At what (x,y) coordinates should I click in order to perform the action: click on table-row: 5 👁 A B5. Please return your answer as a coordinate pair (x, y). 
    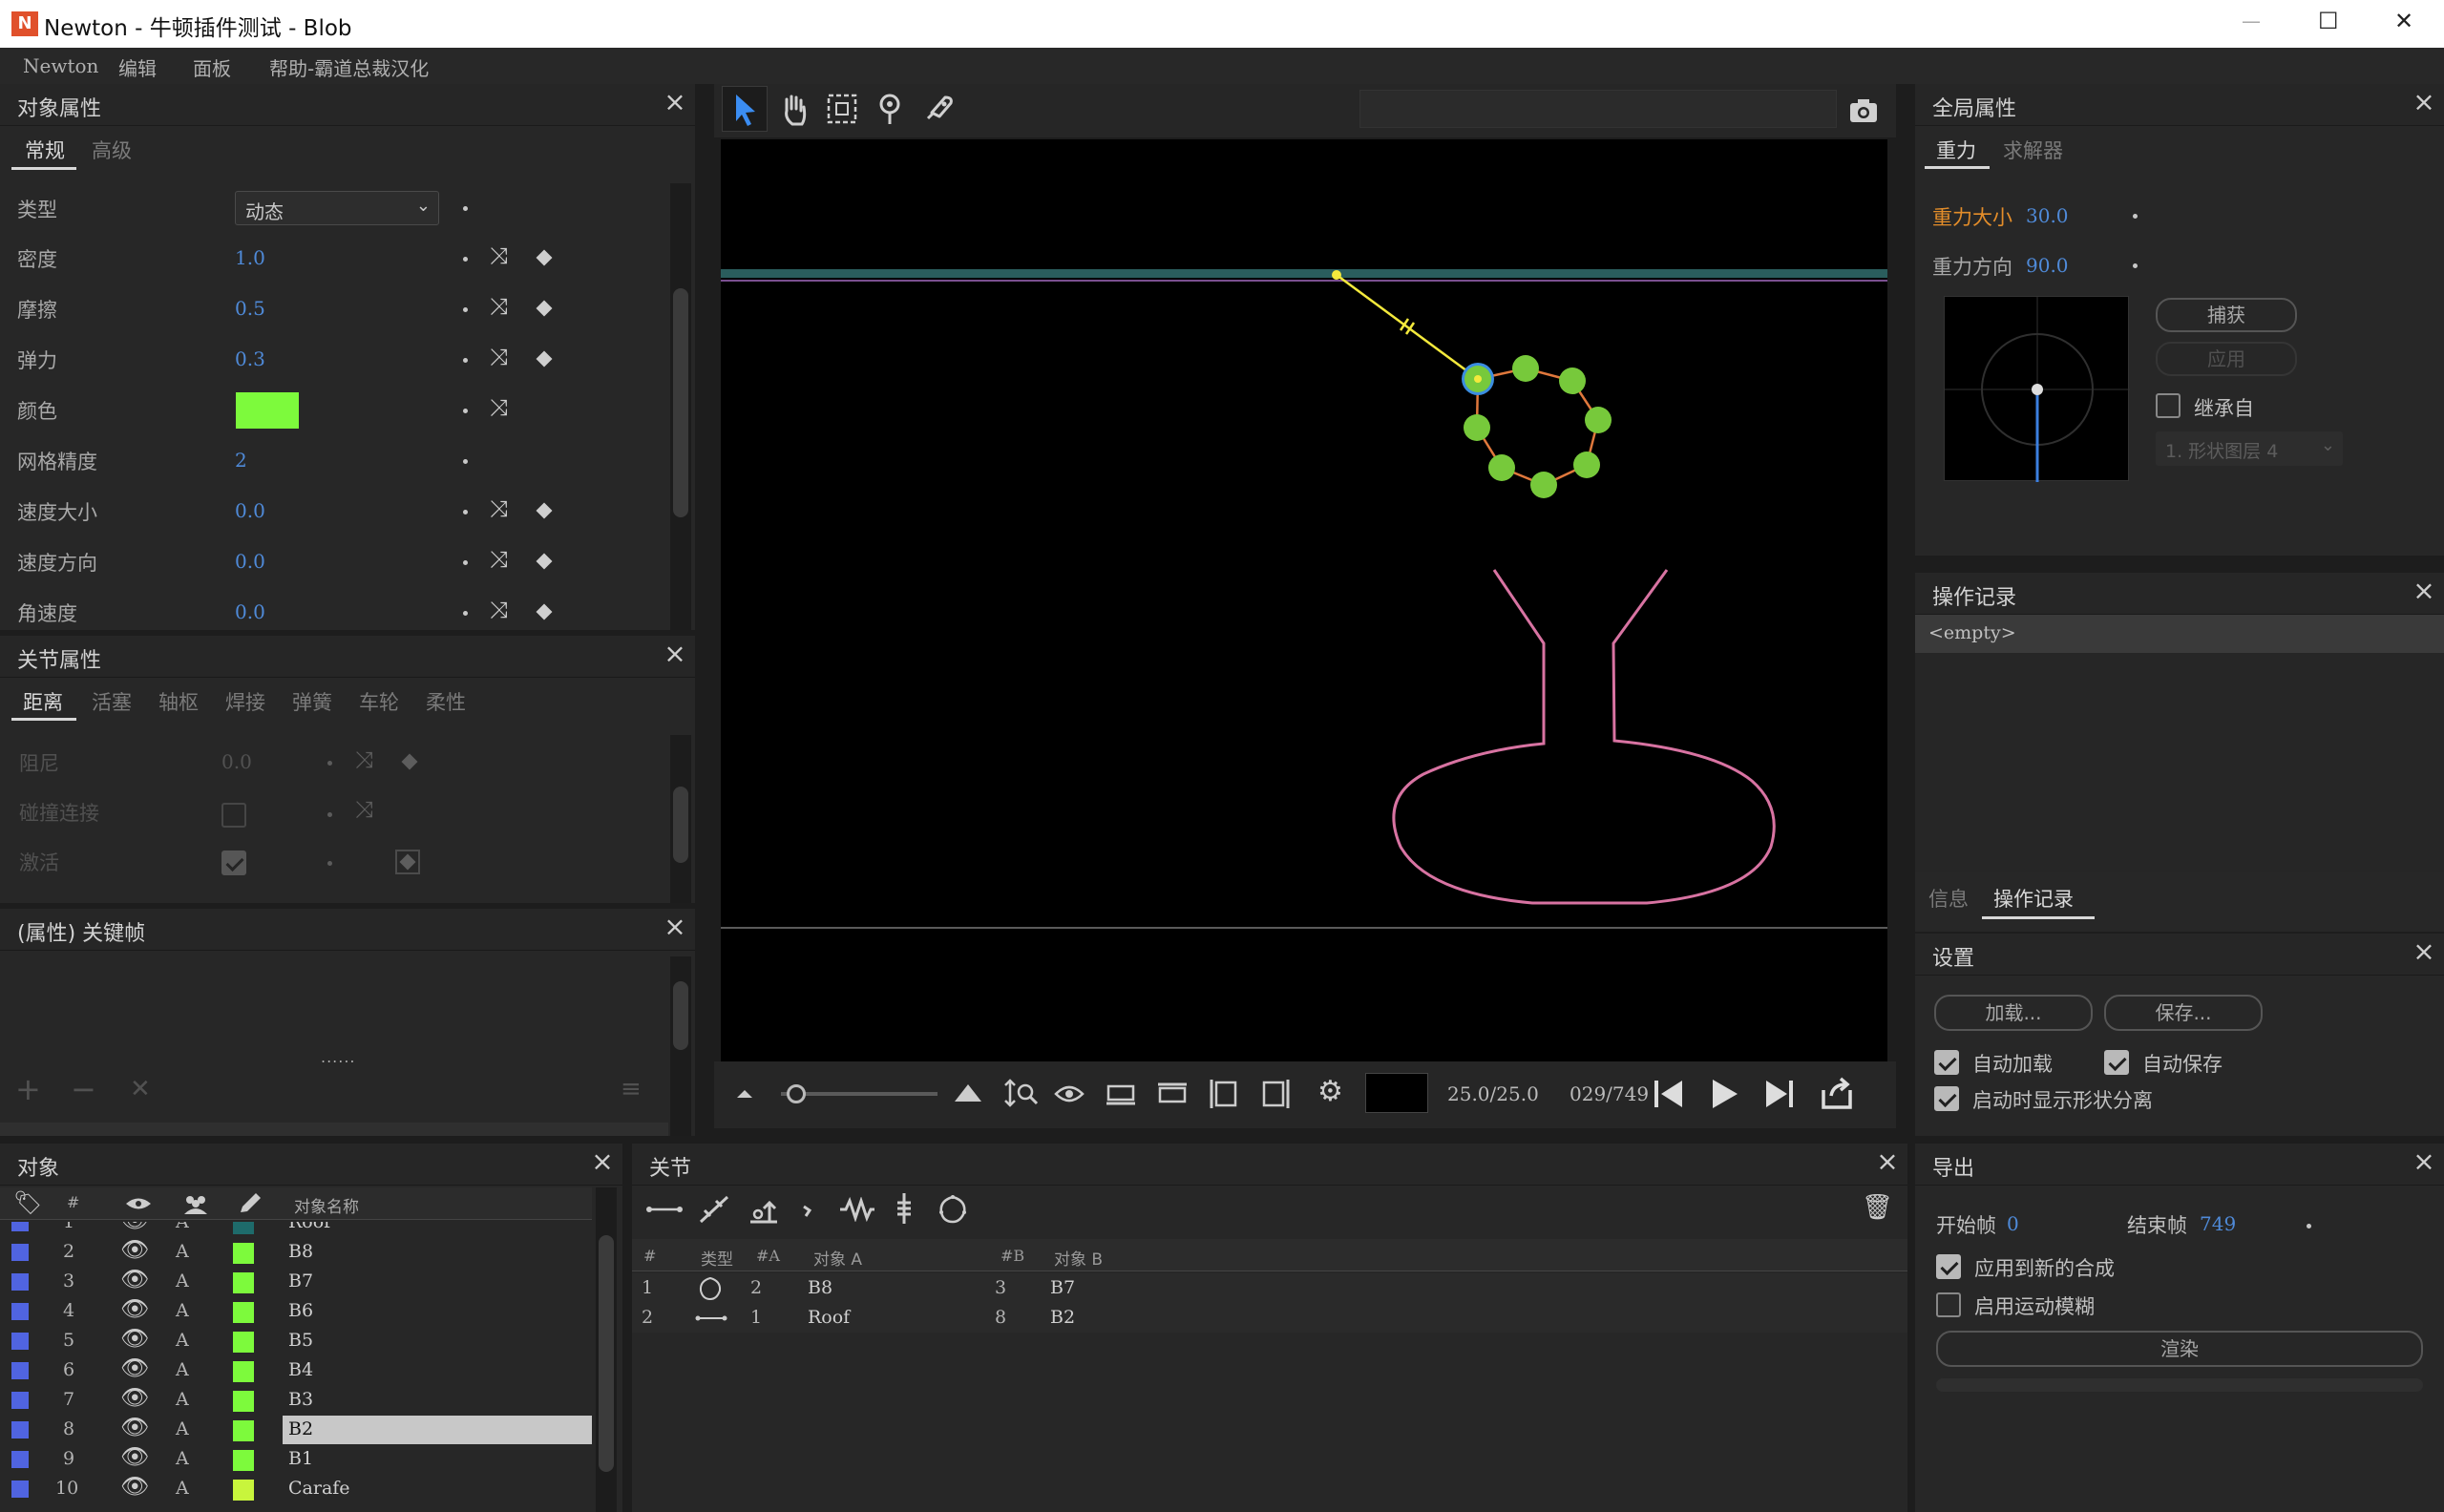
    Looking at the image, I should click on (296, 1341).